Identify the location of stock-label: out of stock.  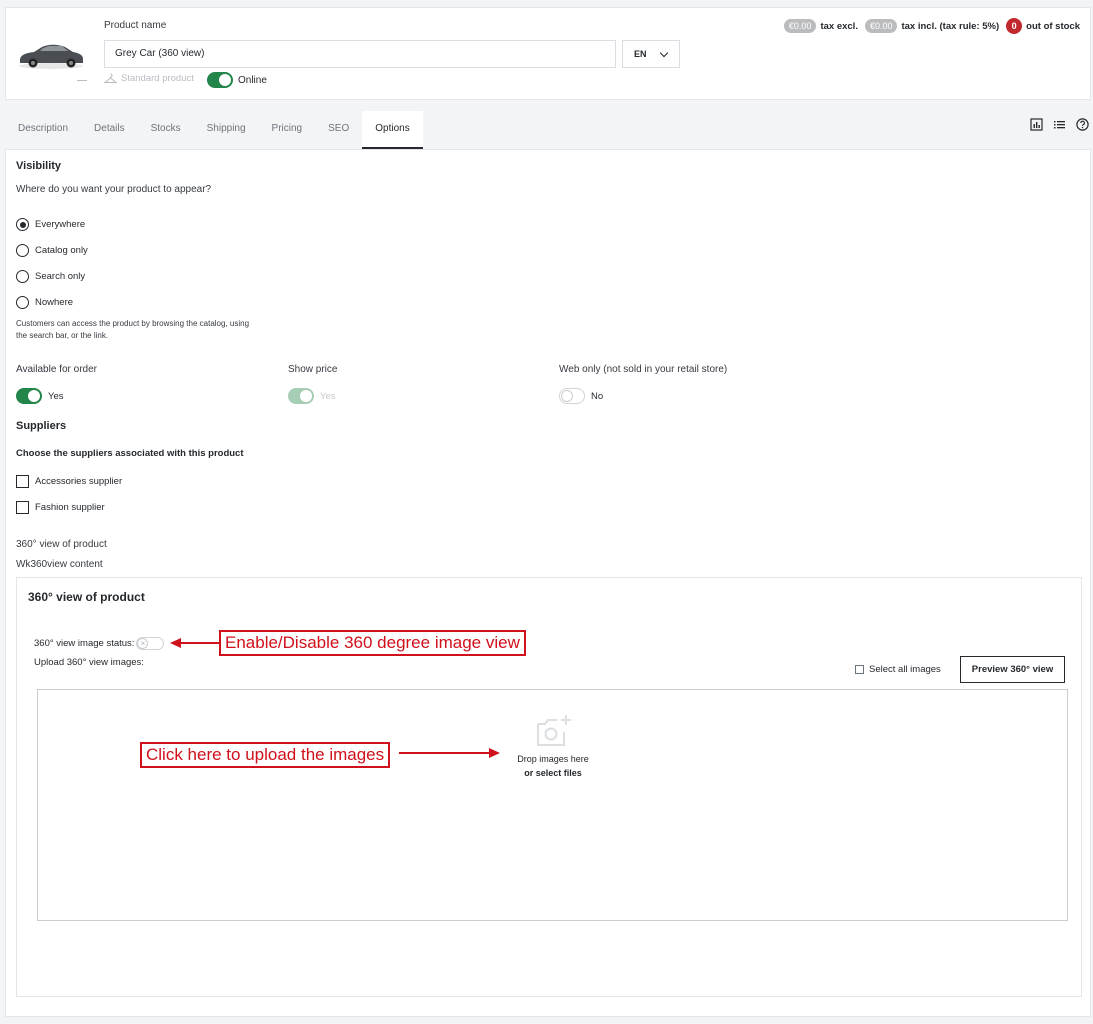
(1053, 26).